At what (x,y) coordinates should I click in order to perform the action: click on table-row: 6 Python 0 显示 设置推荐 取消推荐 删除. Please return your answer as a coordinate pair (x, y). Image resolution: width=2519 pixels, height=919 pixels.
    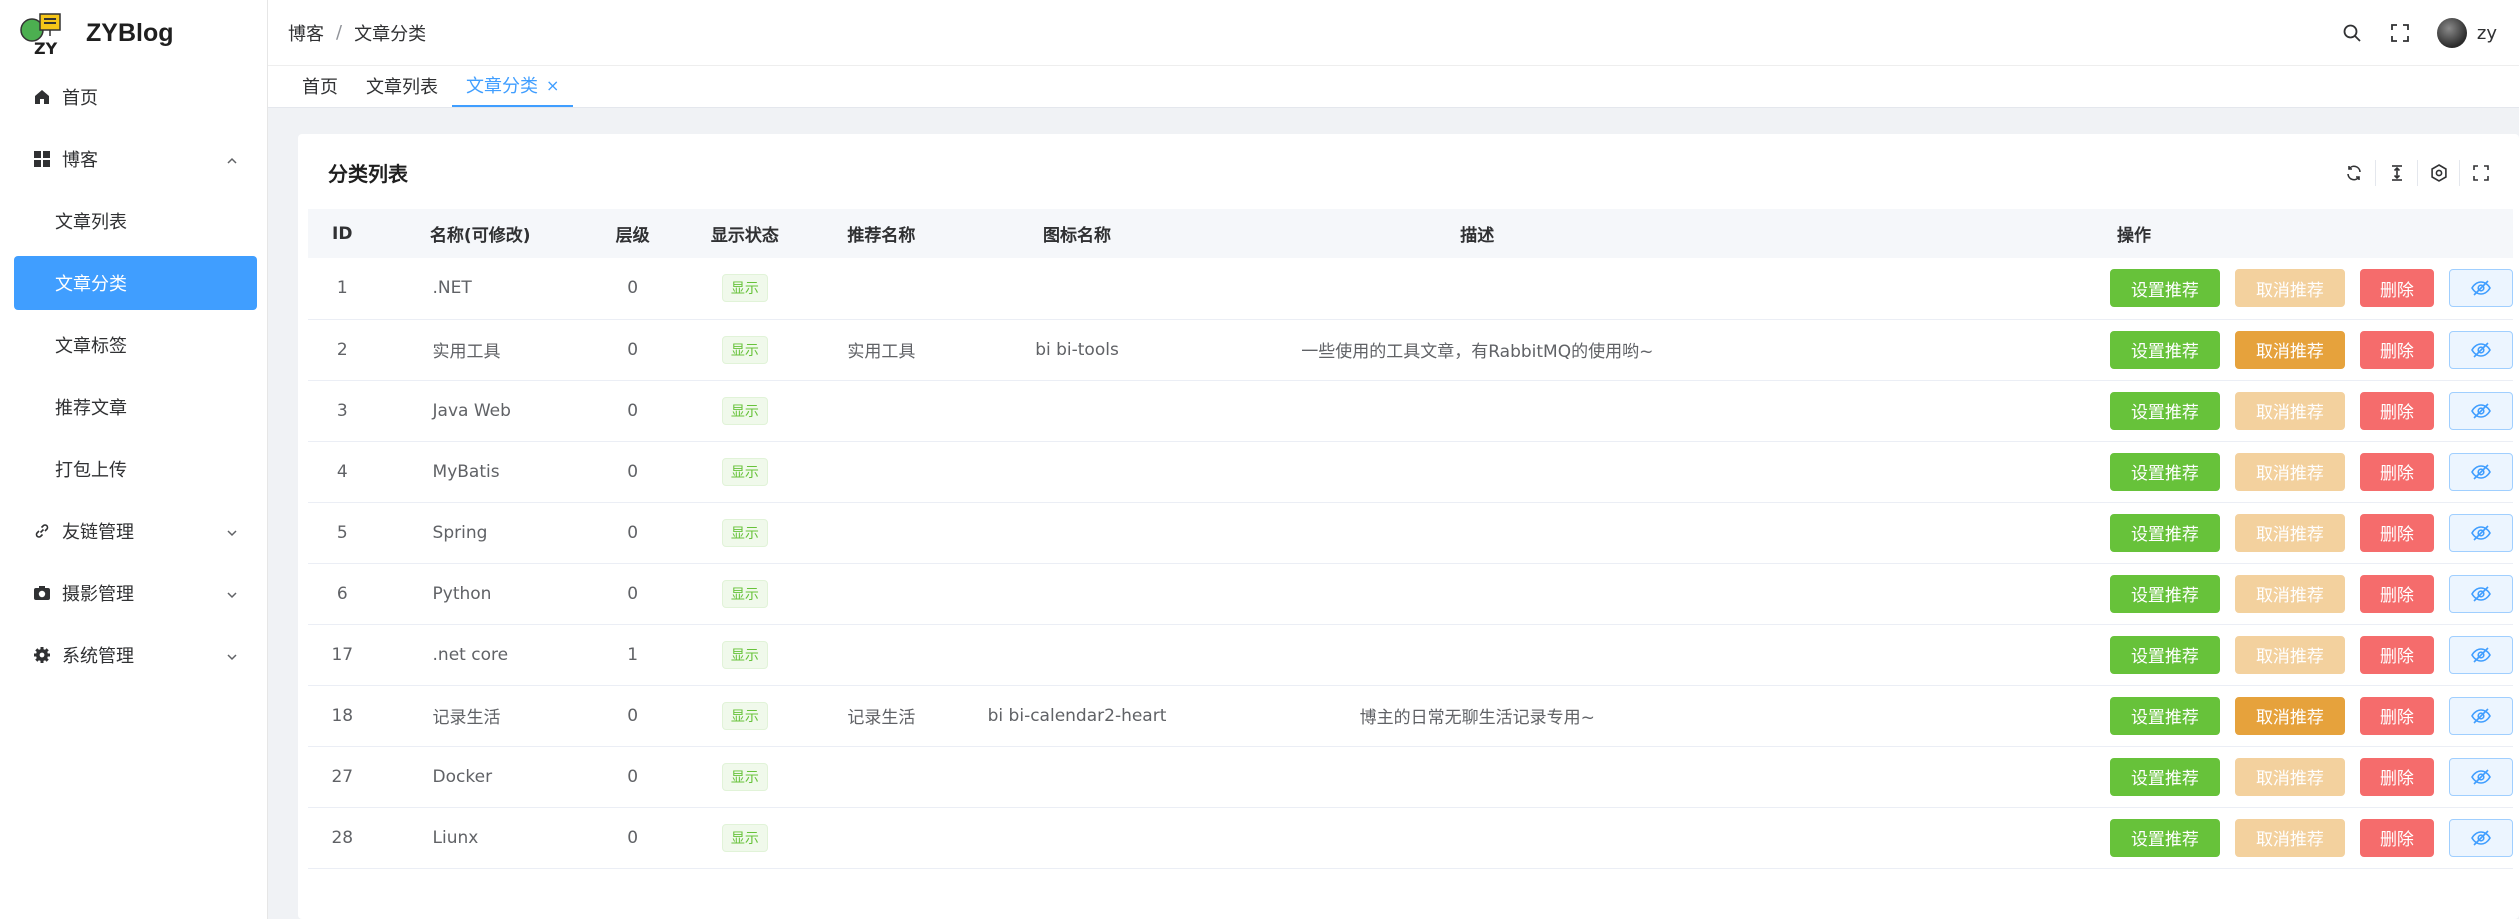
    Looking at the image, I should click on (1410, 594).